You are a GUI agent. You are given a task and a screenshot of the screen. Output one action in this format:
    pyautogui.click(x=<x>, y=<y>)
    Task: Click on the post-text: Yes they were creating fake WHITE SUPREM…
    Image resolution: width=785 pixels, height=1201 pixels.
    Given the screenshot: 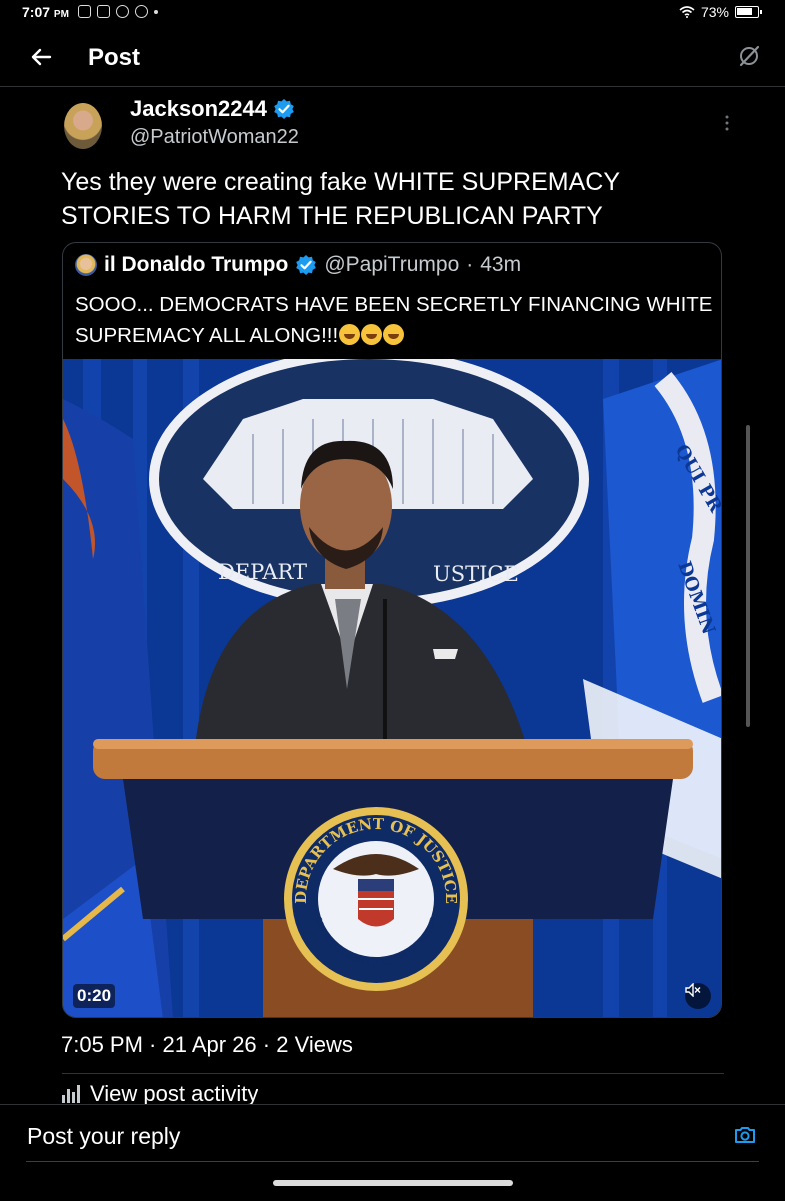 What is the action you would take?
    pyautogui.click(x=340, y=199)
    